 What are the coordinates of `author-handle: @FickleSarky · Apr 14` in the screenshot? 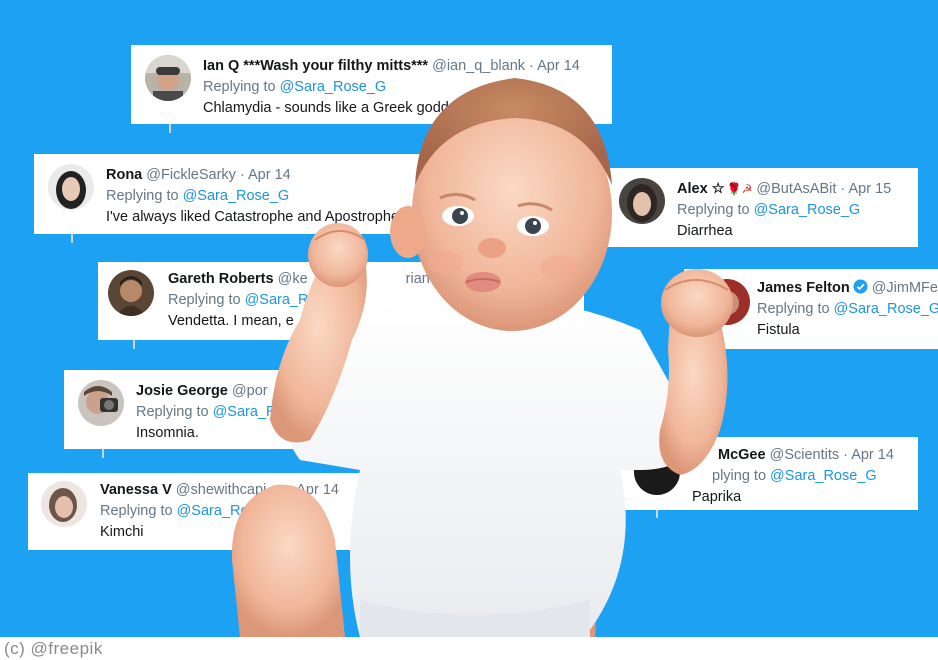 It's located at (218, 175).